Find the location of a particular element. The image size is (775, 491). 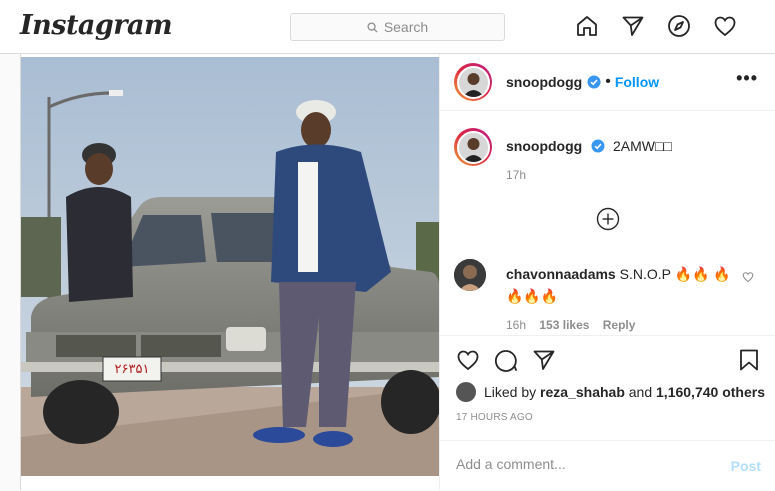

post-comment-button: Post is located at coordinates (746, 466).